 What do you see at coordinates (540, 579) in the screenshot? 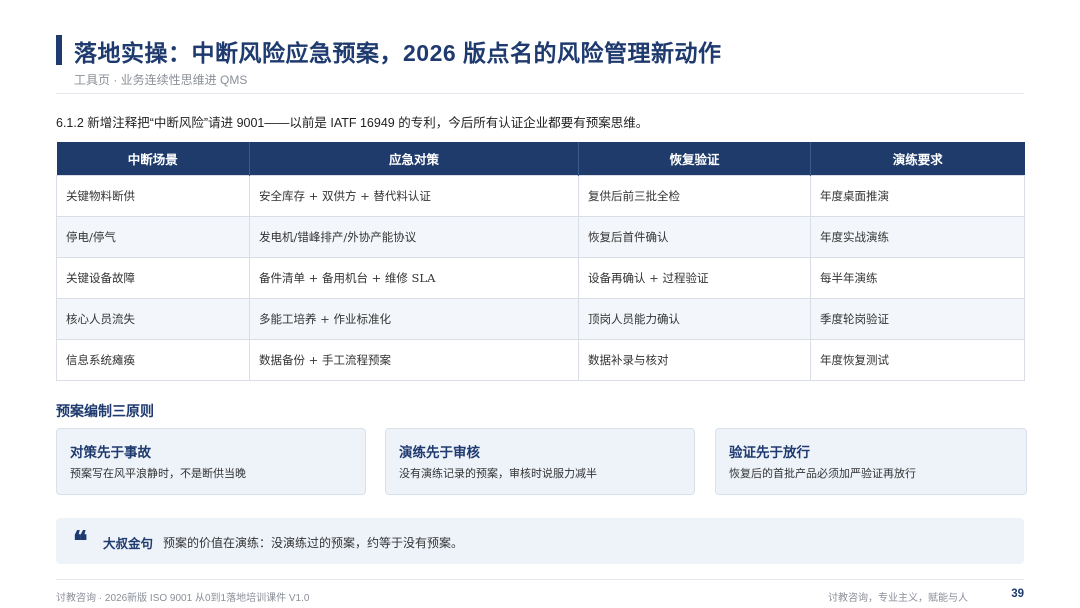
I see `footer-divider` at bounding box center [540, 579].